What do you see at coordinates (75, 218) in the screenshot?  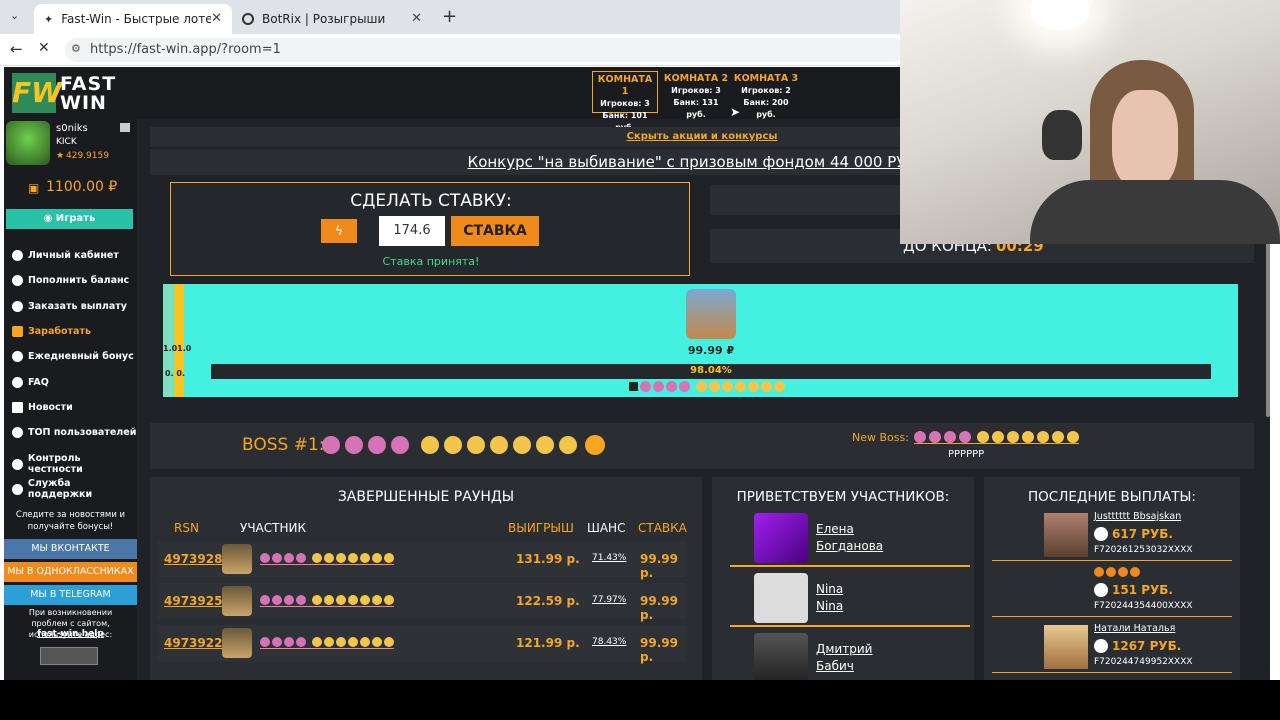 I see `play-label: Играть` at bounding box center [75, 218].